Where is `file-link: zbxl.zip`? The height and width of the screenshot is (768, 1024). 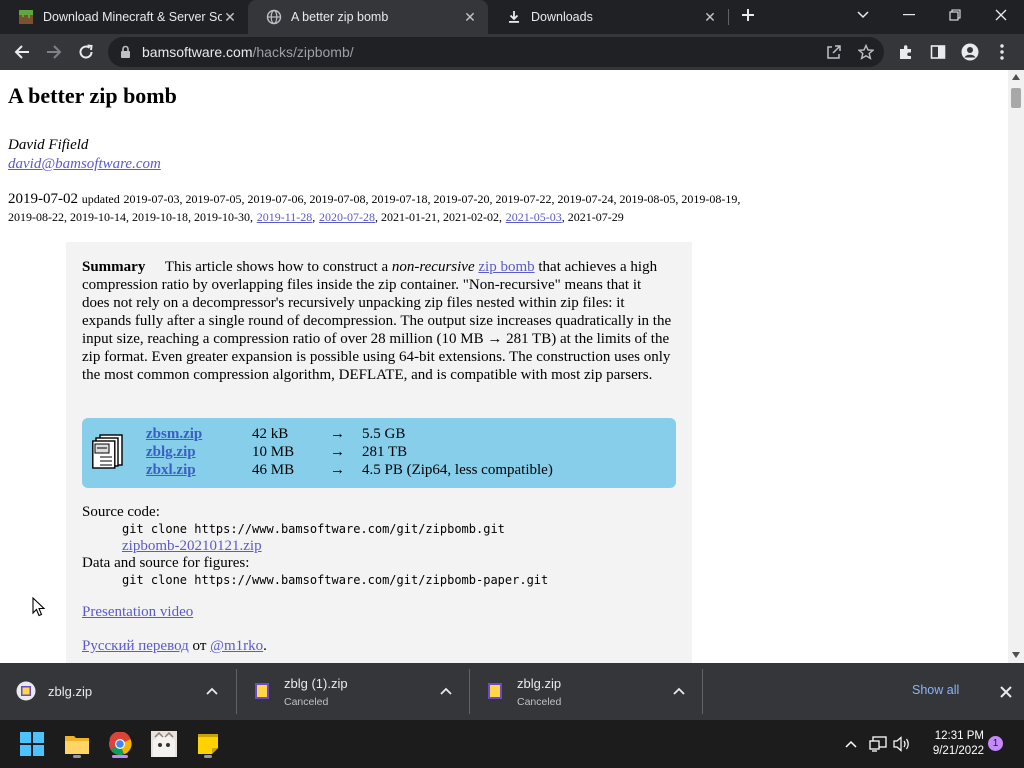 file-link: zbxl.zip is located at coordinates (171, 470).